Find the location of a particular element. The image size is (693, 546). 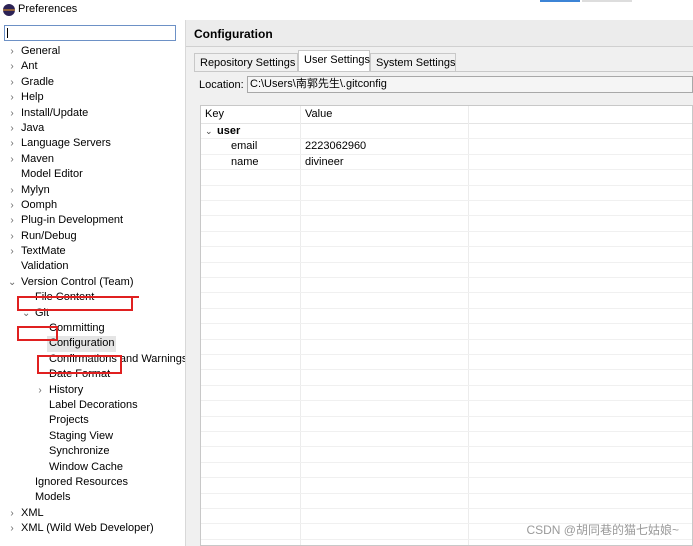

tree-item: › Ant is located at coordinates (92, 66).